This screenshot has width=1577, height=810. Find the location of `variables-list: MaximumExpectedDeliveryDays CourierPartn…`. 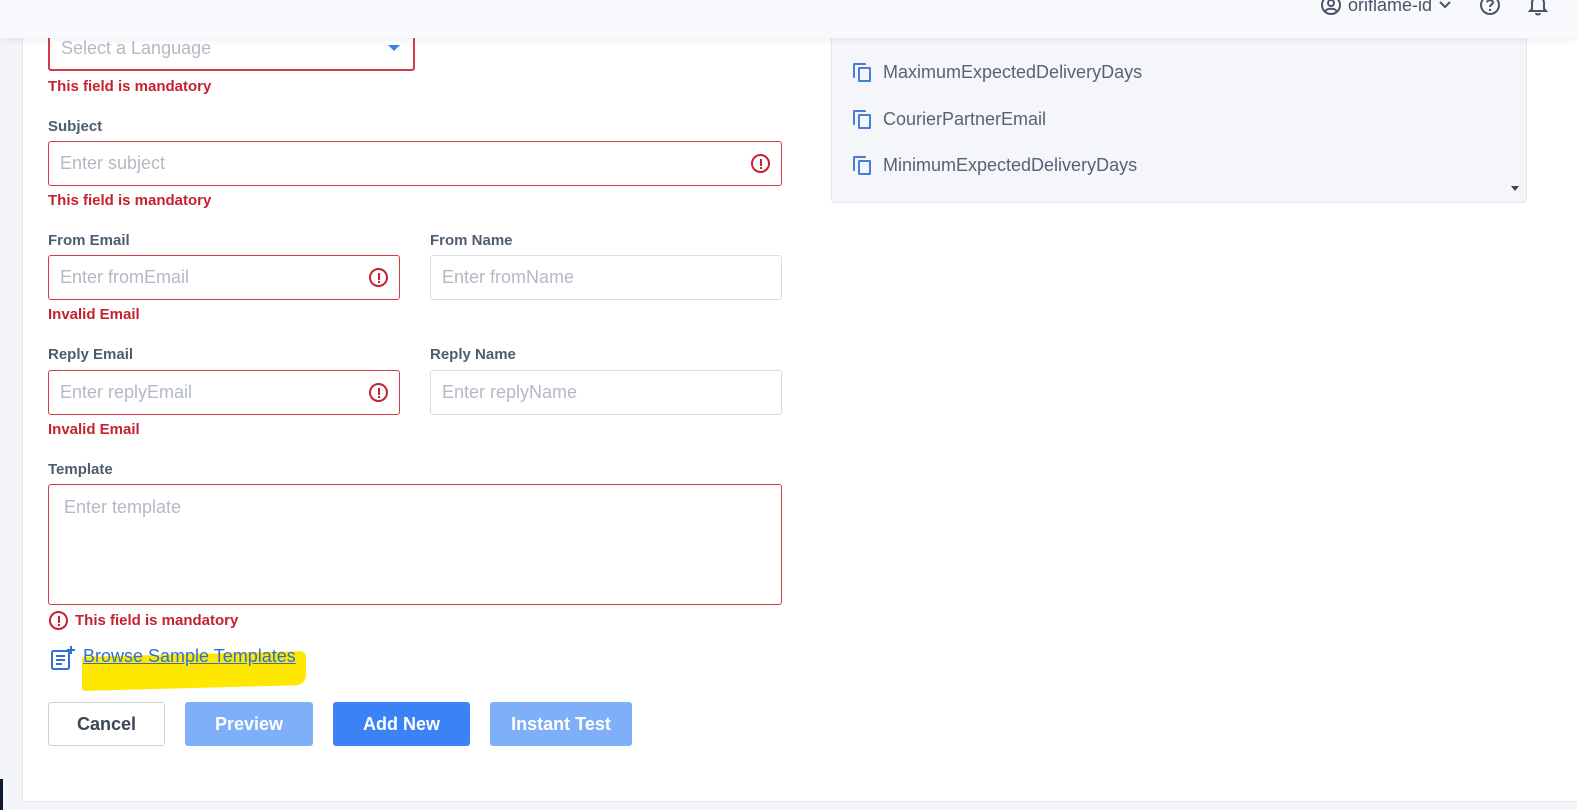

variables-list: MaximumExpectedDeliveryDays CourierPartn… is located at coordinates (1179, 120).